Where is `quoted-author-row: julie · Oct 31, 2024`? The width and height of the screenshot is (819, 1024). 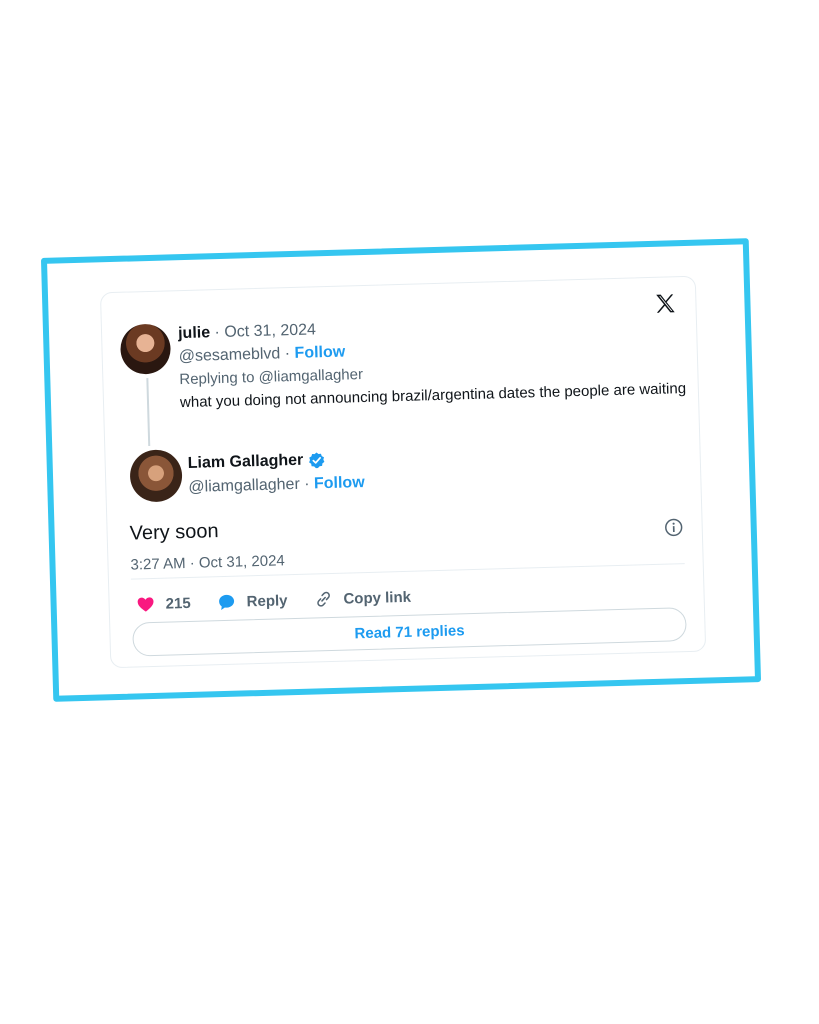 quoted-author-row: julie · Oct 31, 2024 is located at coordinates (247, 332).